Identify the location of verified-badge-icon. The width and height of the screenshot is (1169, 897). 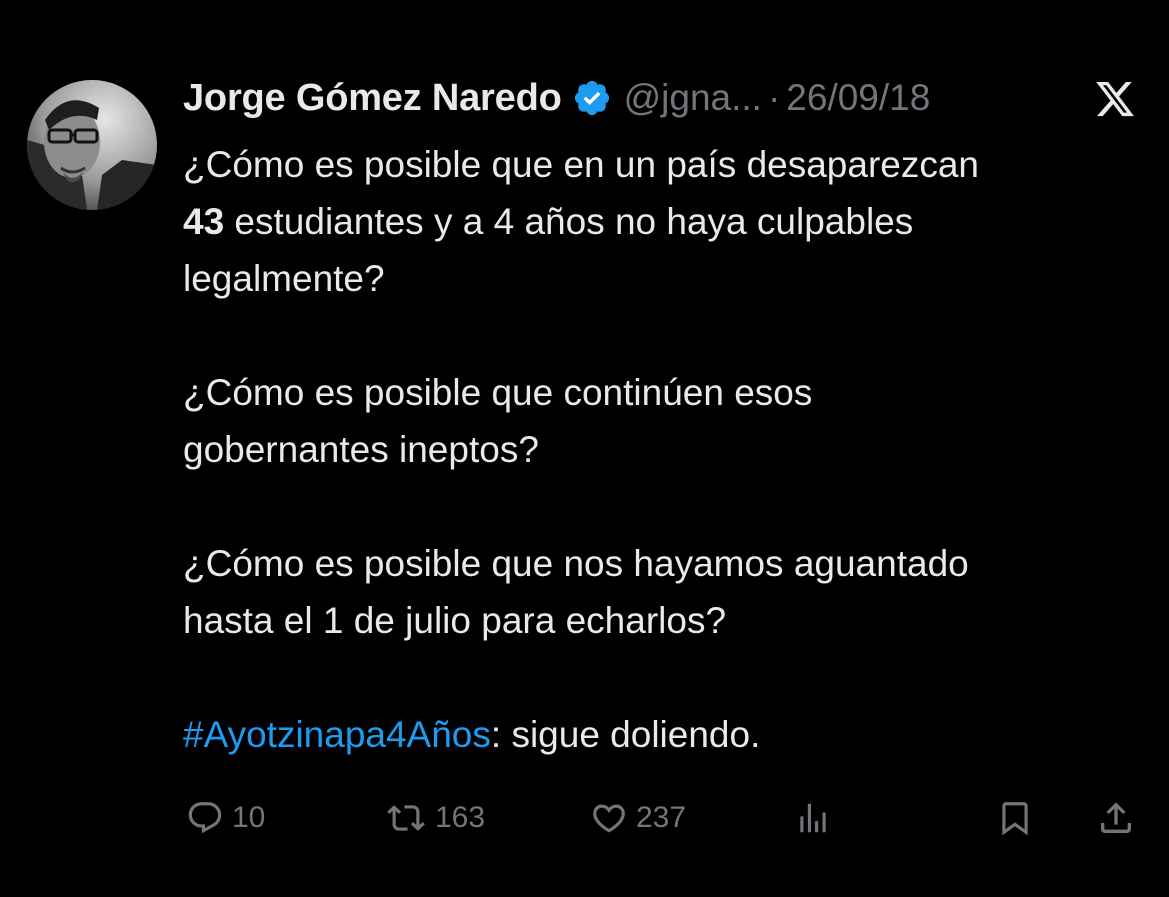
(592, 98).